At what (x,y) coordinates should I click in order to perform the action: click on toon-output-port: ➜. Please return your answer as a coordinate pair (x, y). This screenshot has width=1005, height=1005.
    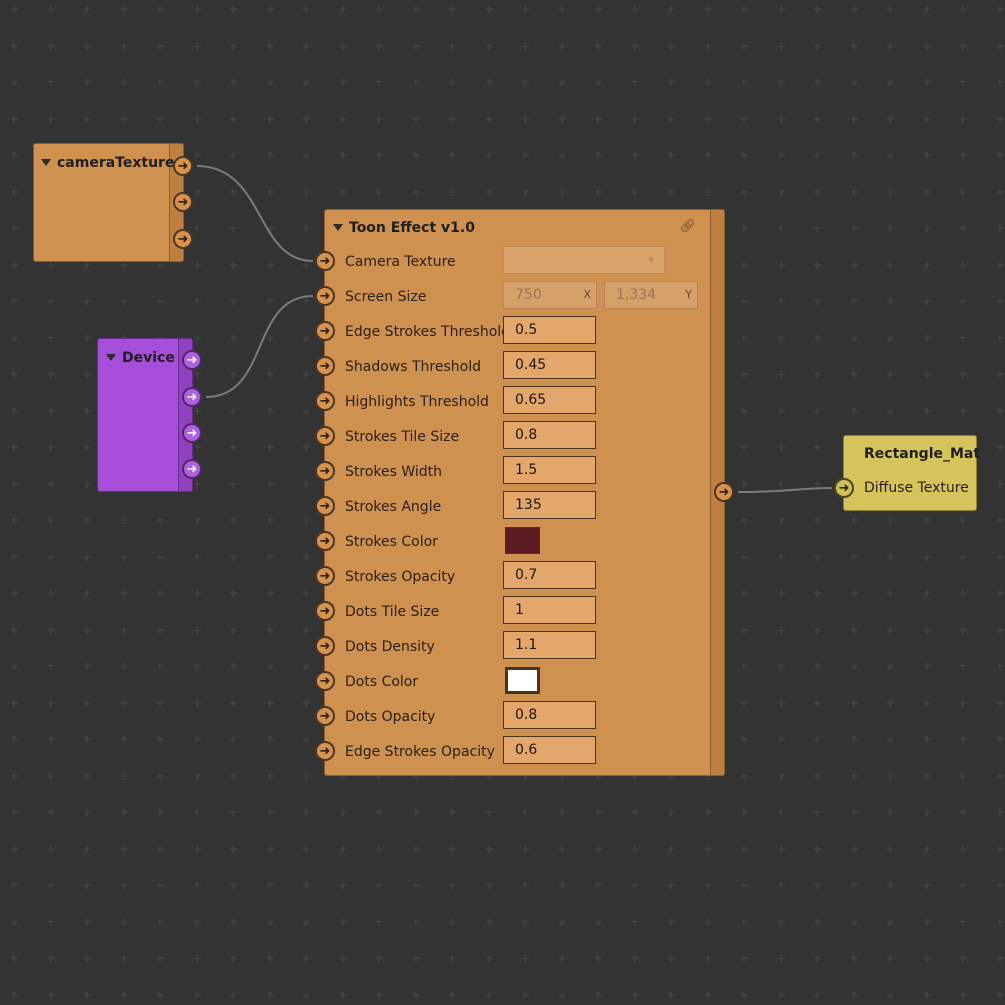
    Looking at the image, I should click on (724, 492).